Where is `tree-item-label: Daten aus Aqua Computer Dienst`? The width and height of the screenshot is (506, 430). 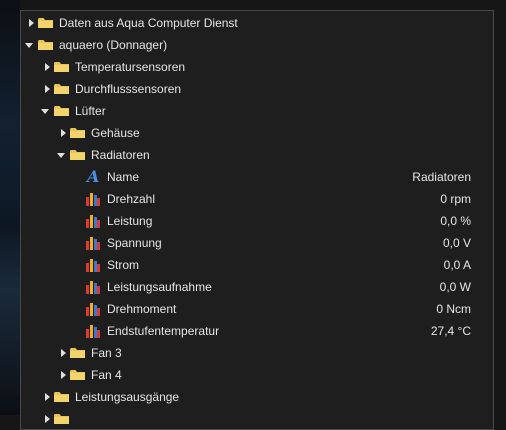 tree-item-label: Daten aus Aqua Computer Dienst is located at coordinates (148, 23).